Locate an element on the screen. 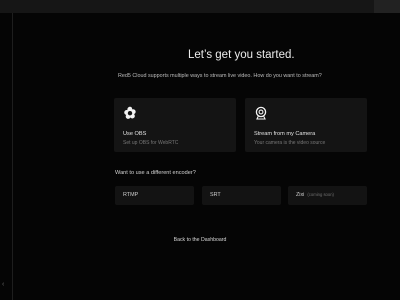 The image size is (400, 300). encoder-heading: Want to use a different encoder? is located at coordinates (155, 173).